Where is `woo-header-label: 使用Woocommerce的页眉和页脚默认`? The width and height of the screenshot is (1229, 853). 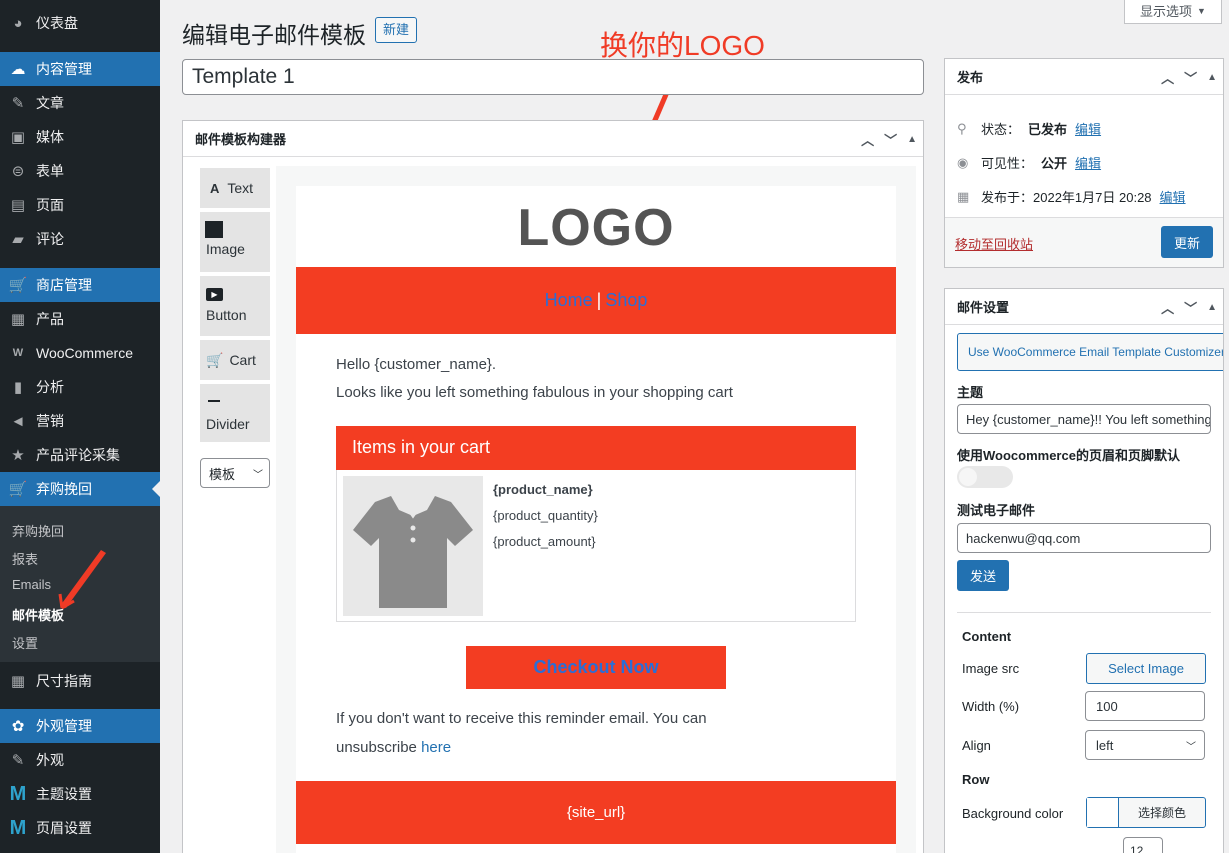
woo-header-label: 使用Woocommerce的页眉和页脚默认 is located at coordinates (1068, 455).